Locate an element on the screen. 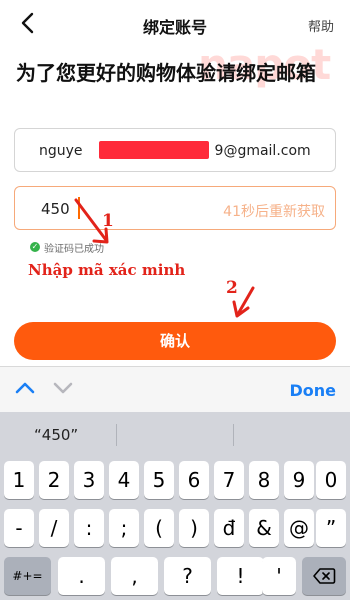 The width and height of the screenshot is (350, 600). key-0: 0 is located at coordinates (331, 480).